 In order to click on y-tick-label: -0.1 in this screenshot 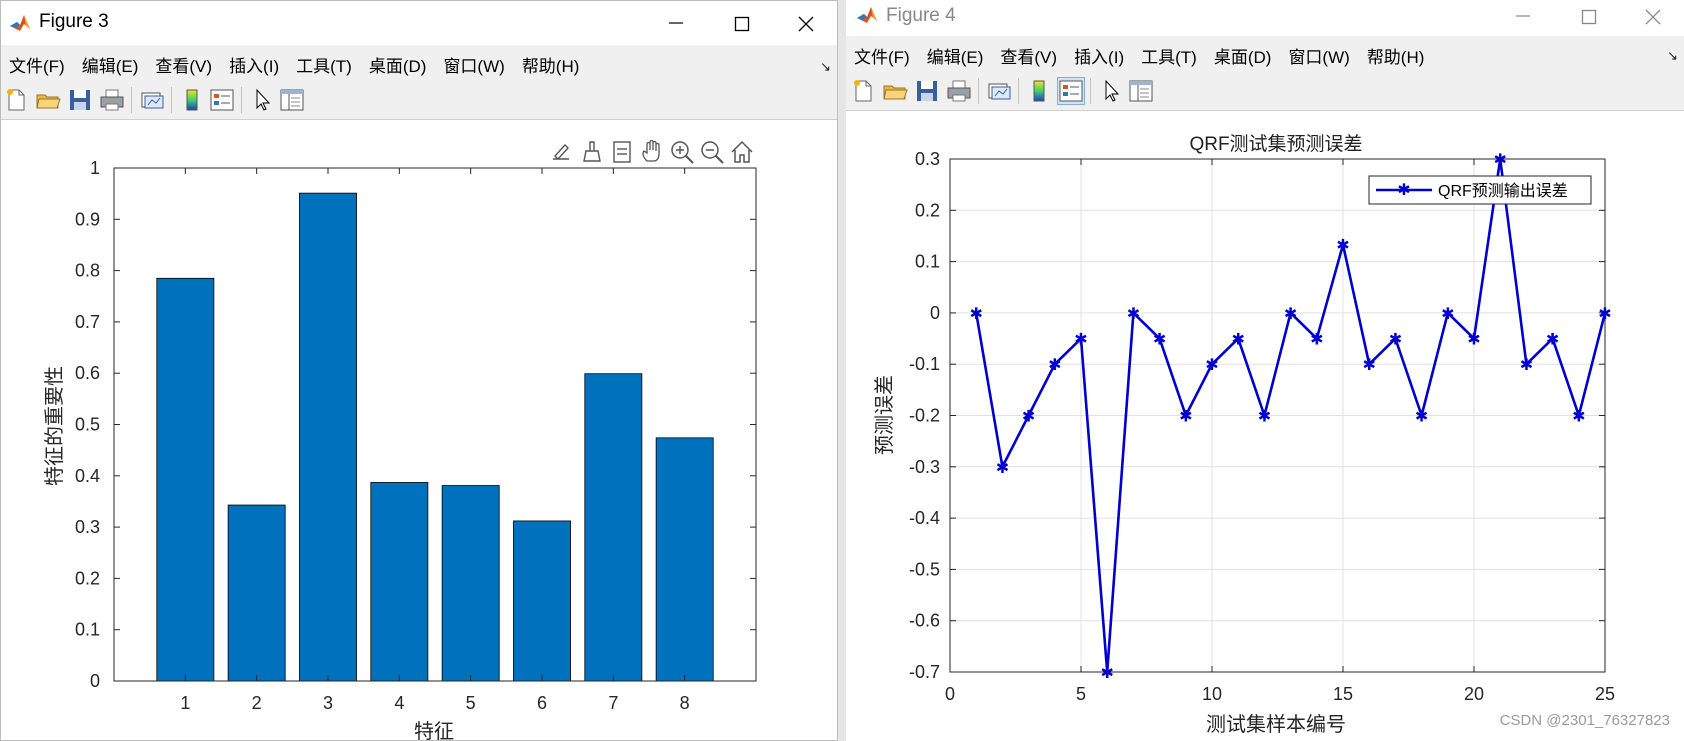, I will do `click(924, 364)`.